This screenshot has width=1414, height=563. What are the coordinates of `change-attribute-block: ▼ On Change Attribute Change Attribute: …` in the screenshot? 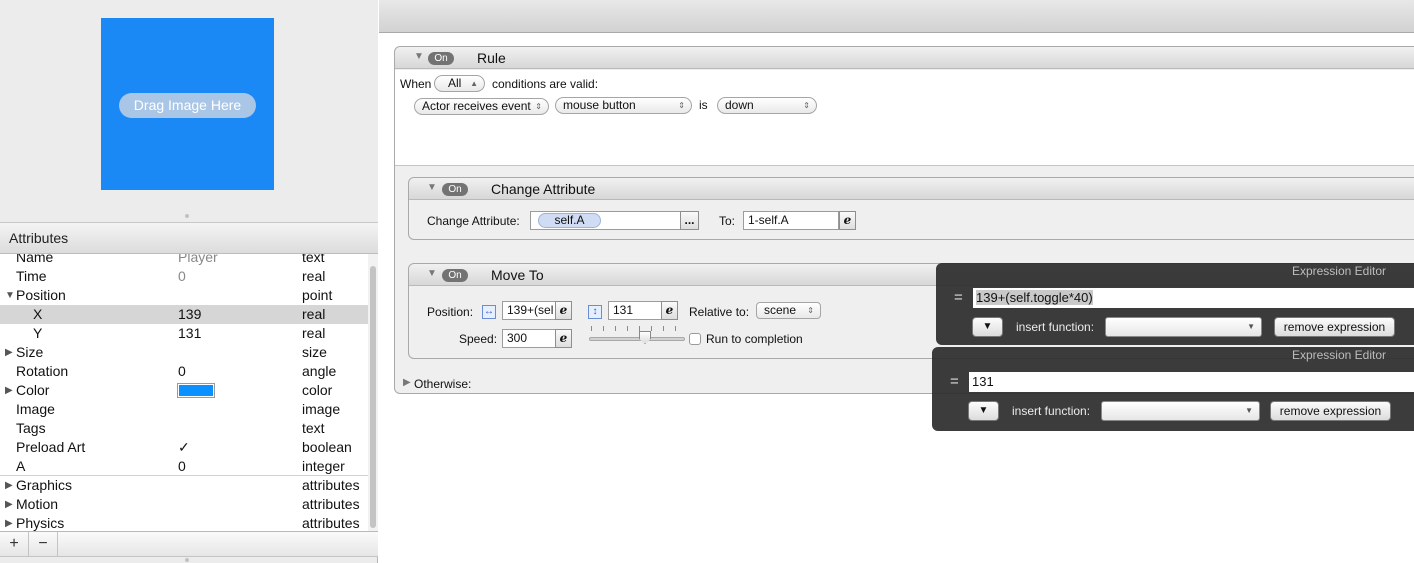 It's located at (911, 208).